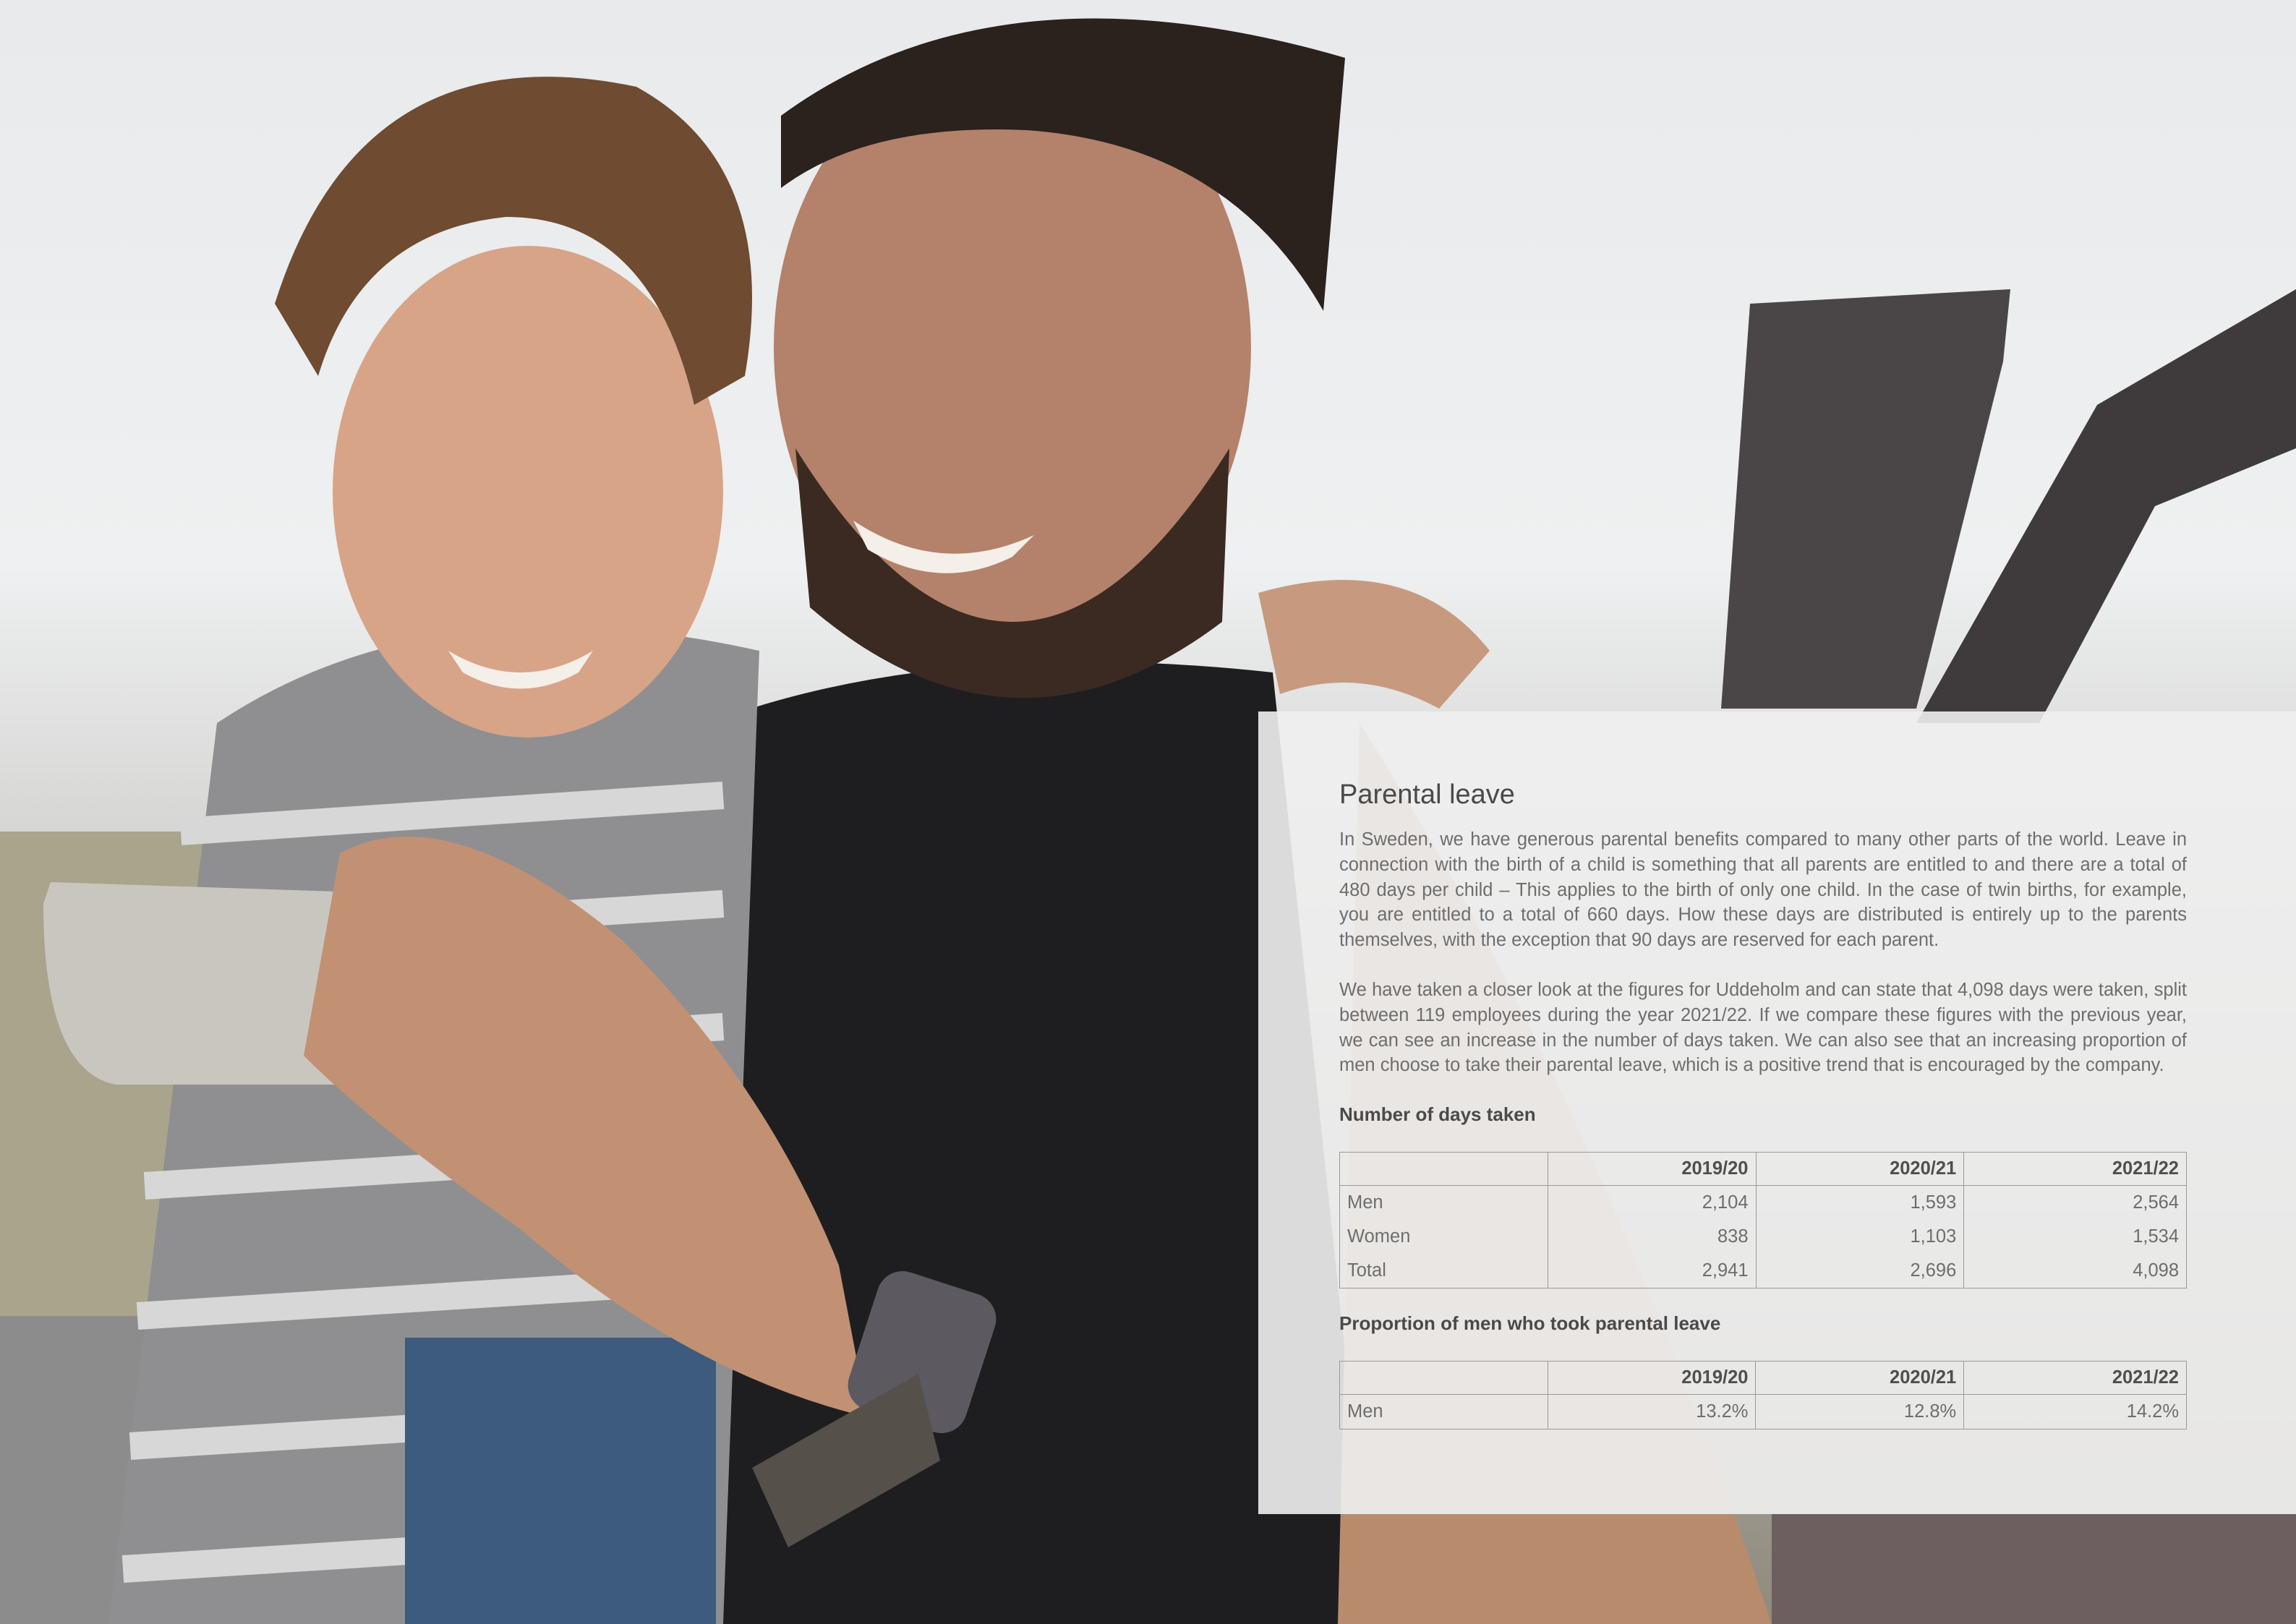  What do you see at coordinates (2034, 1569) in the screenshot?
I see `vehicle-body` at bounding box center [2034, 1569].